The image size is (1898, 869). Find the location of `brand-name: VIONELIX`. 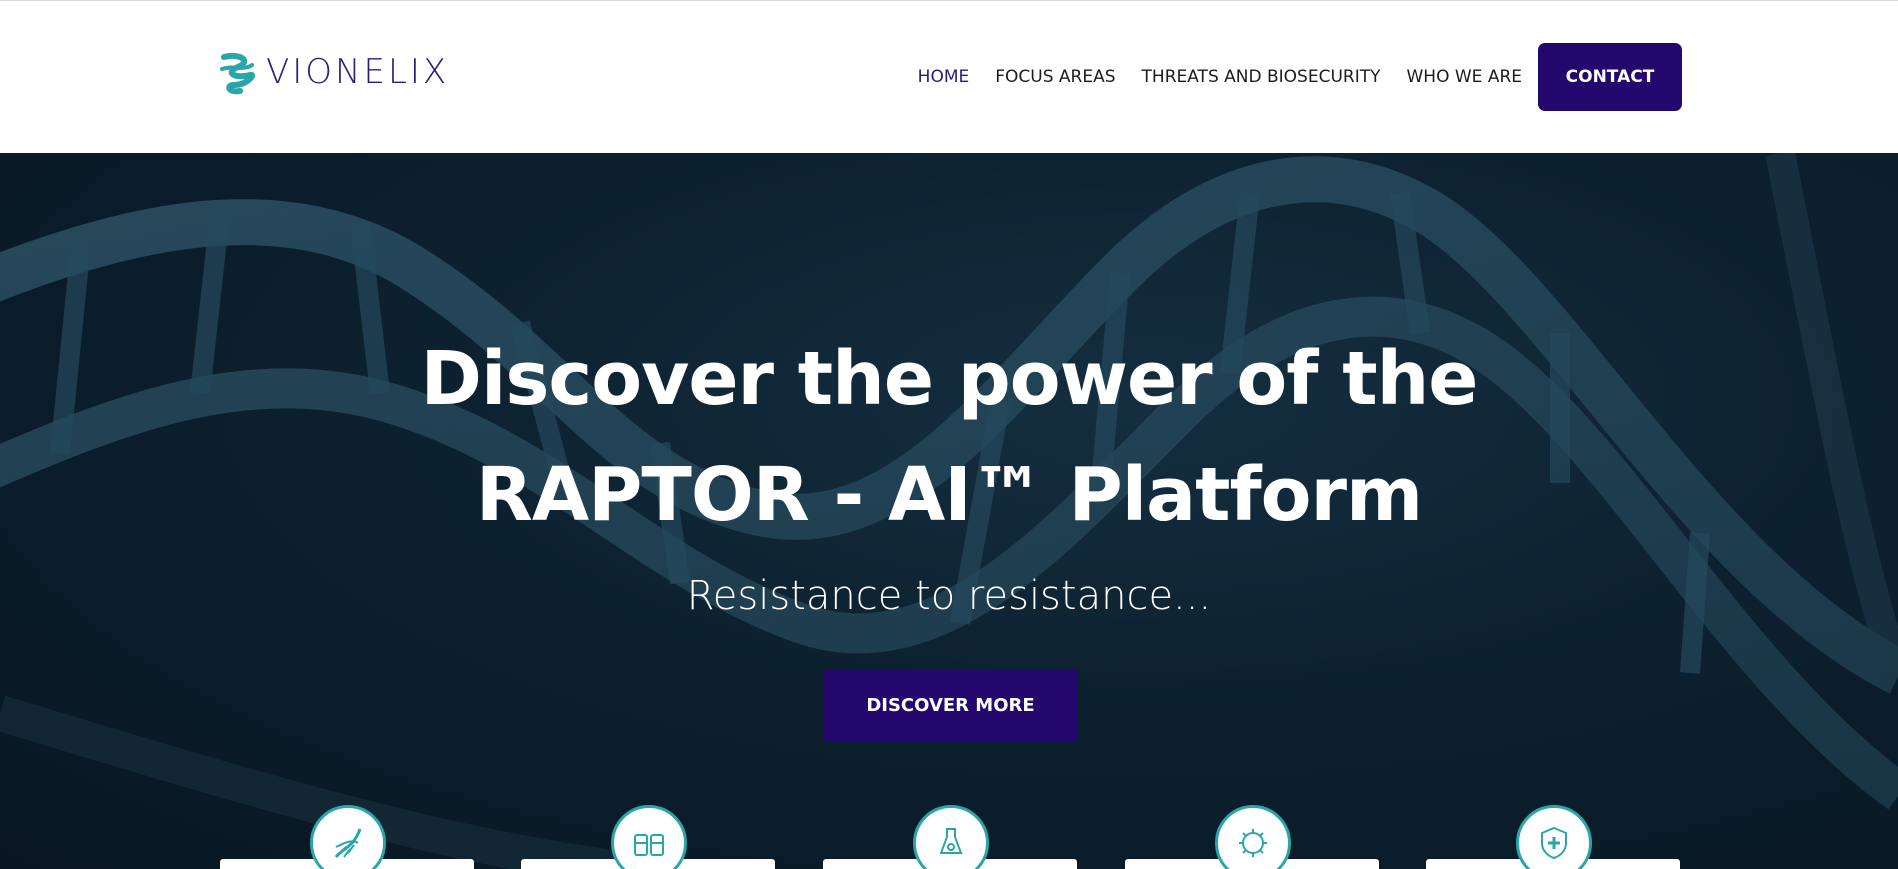

brand-name: VIONELIX is located at coordinates (358, 72).